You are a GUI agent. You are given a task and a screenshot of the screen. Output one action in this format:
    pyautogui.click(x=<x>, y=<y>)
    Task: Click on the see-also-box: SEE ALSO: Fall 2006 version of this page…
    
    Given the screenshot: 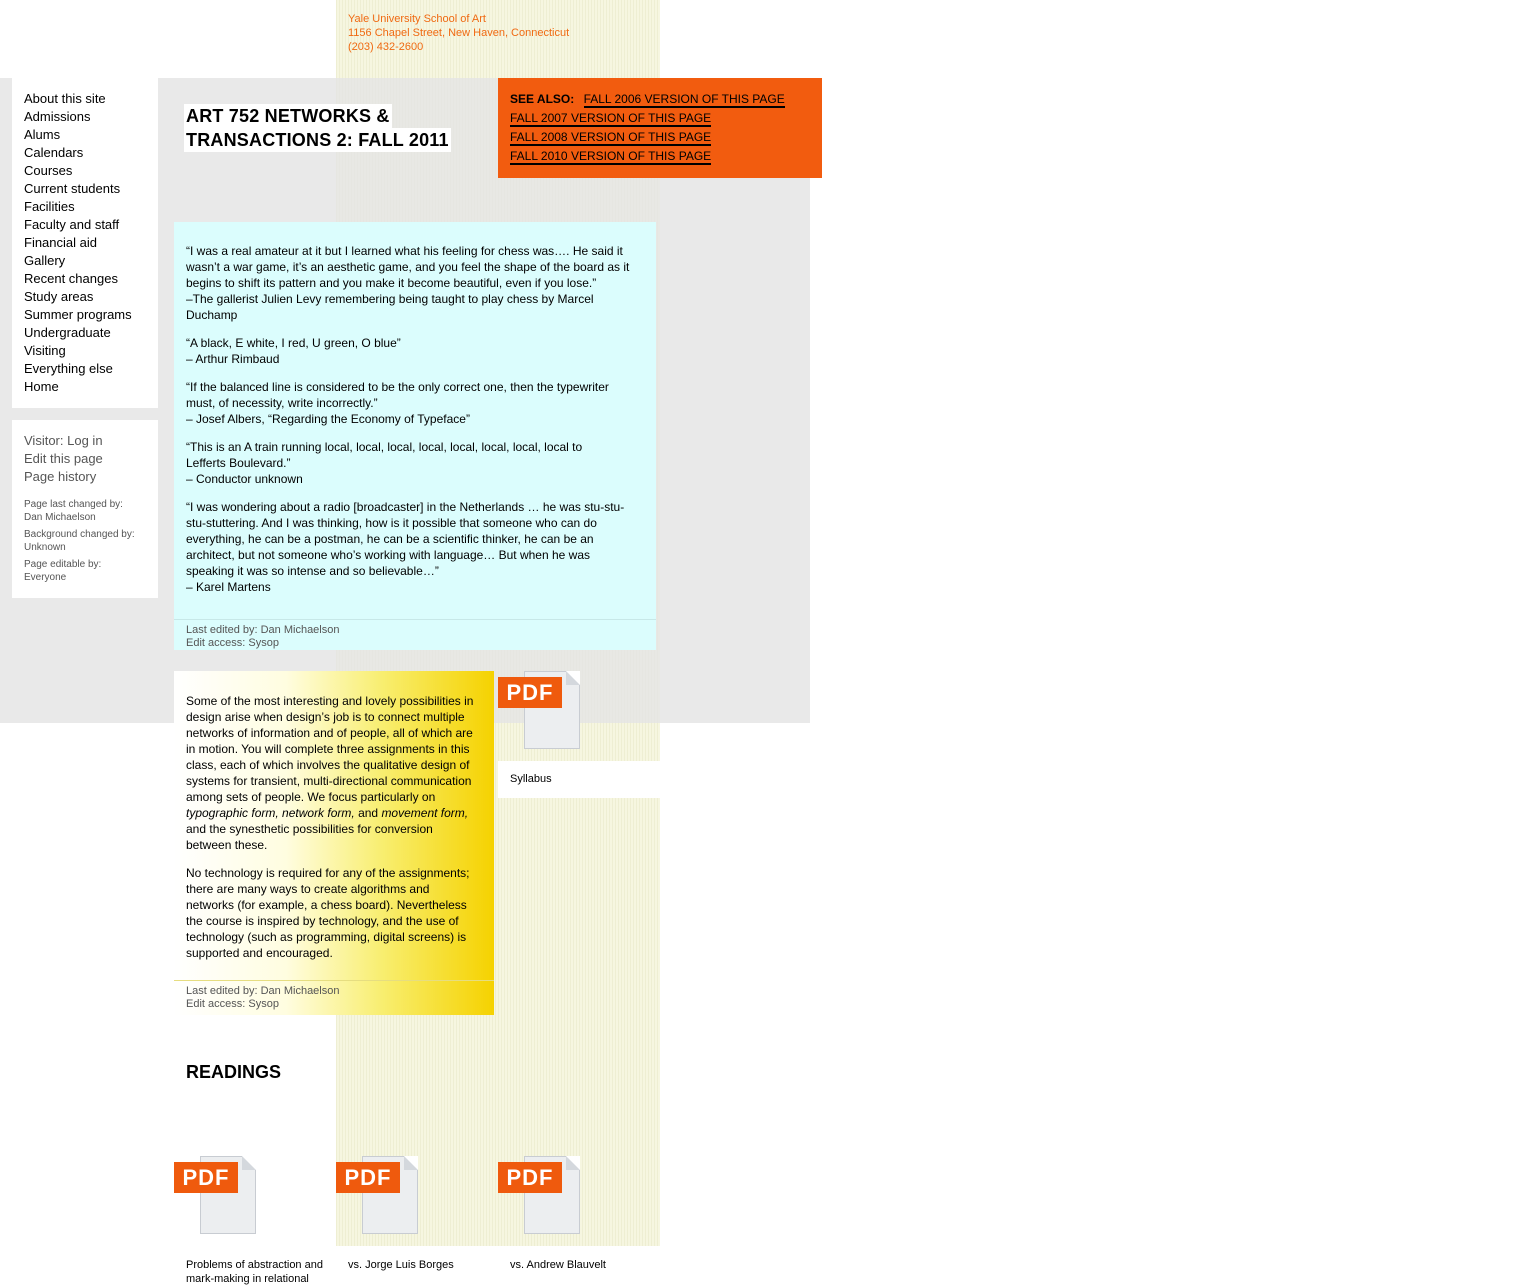 What is the action you would take?
    pyautogui.click(x=660, y=128)
    